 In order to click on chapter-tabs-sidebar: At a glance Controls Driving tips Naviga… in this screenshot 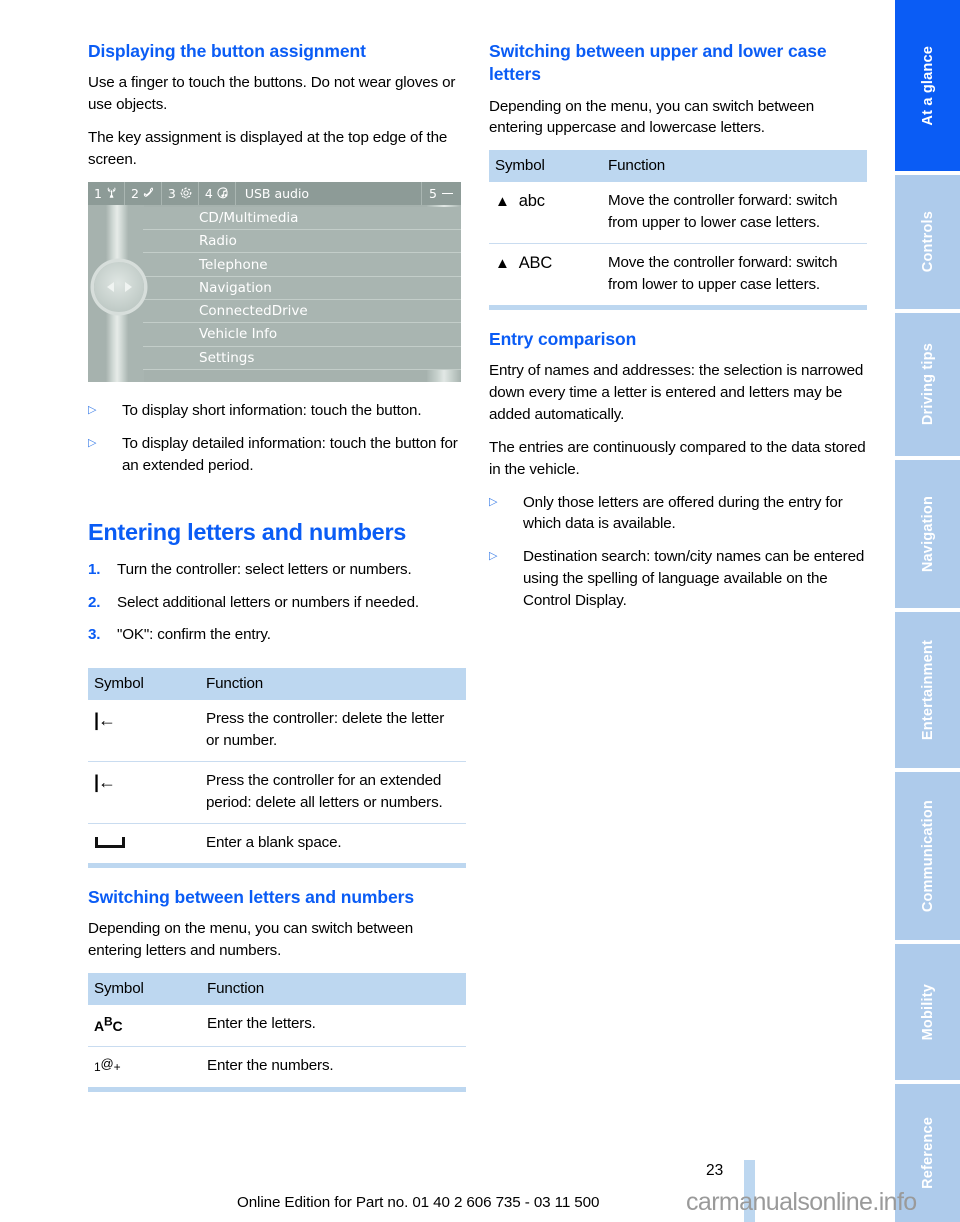, I will do `click(927, 611)`.